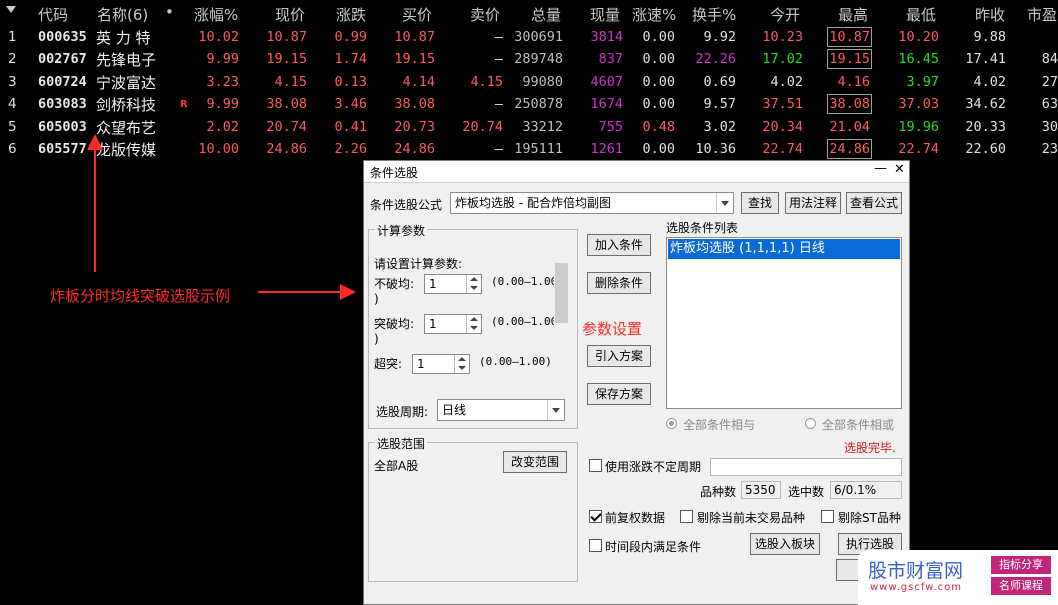 The width and height of the screenshot is (1058, 605). Describe the element at coordinates (715, 59) in the screenshot. I see `cell-turnover: 22.26` at that location.